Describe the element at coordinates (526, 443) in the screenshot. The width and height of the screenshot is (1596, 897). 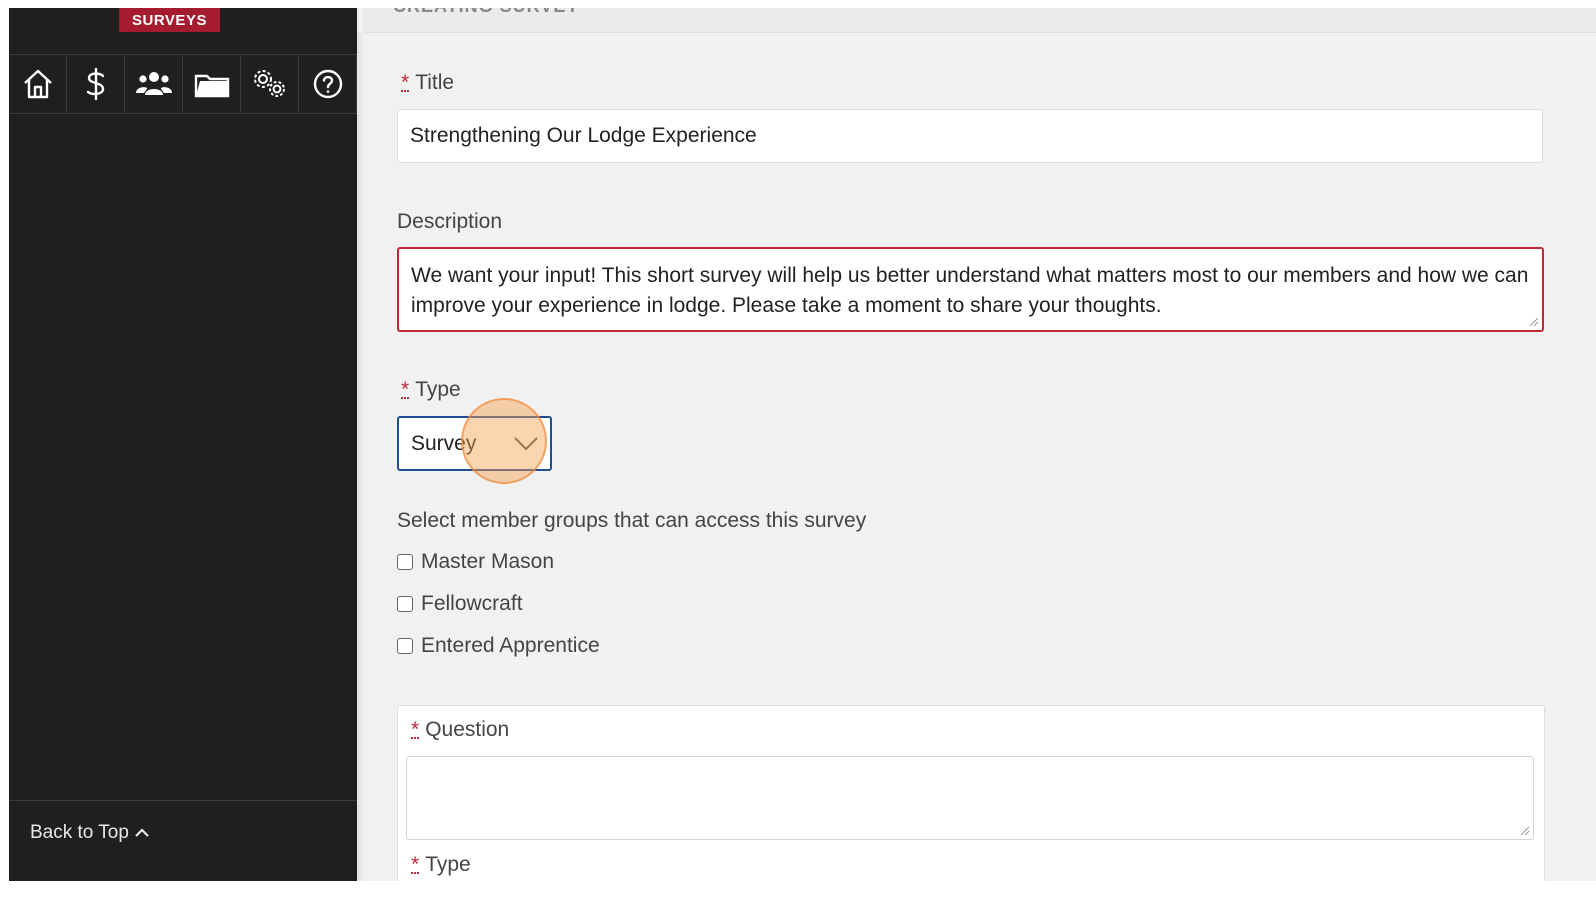
I see `chevron-down-icon` at that location.